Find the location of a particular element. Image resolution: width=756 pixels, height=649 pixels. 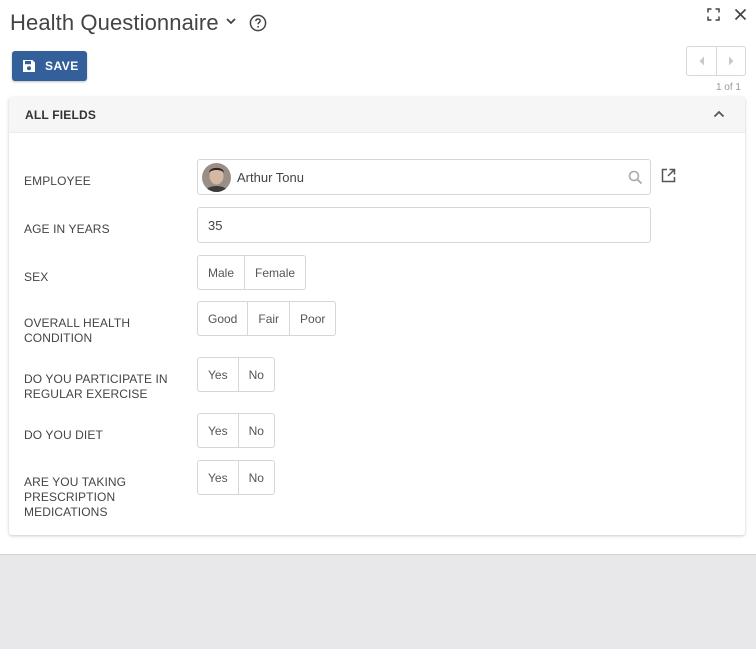

record-pager is located at coordinates (716, 61).